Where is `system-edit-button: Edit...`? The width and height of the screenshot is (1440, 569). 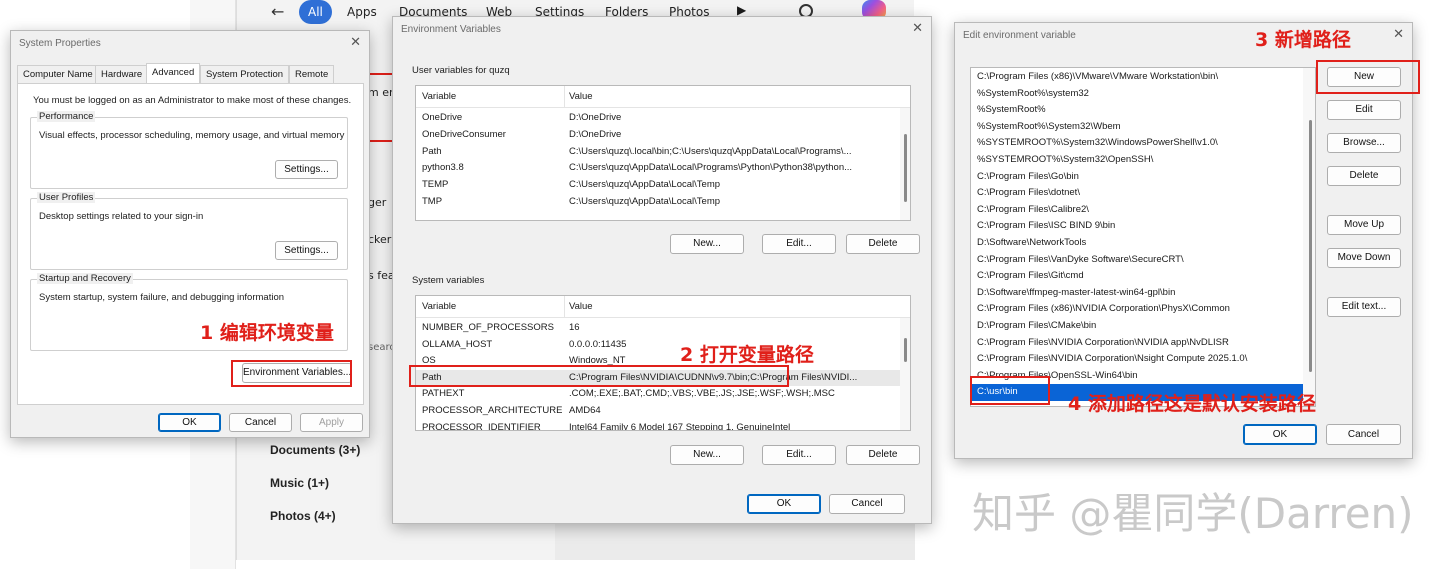 system-edit-button: Edit... is located at coordinates (799, 455).